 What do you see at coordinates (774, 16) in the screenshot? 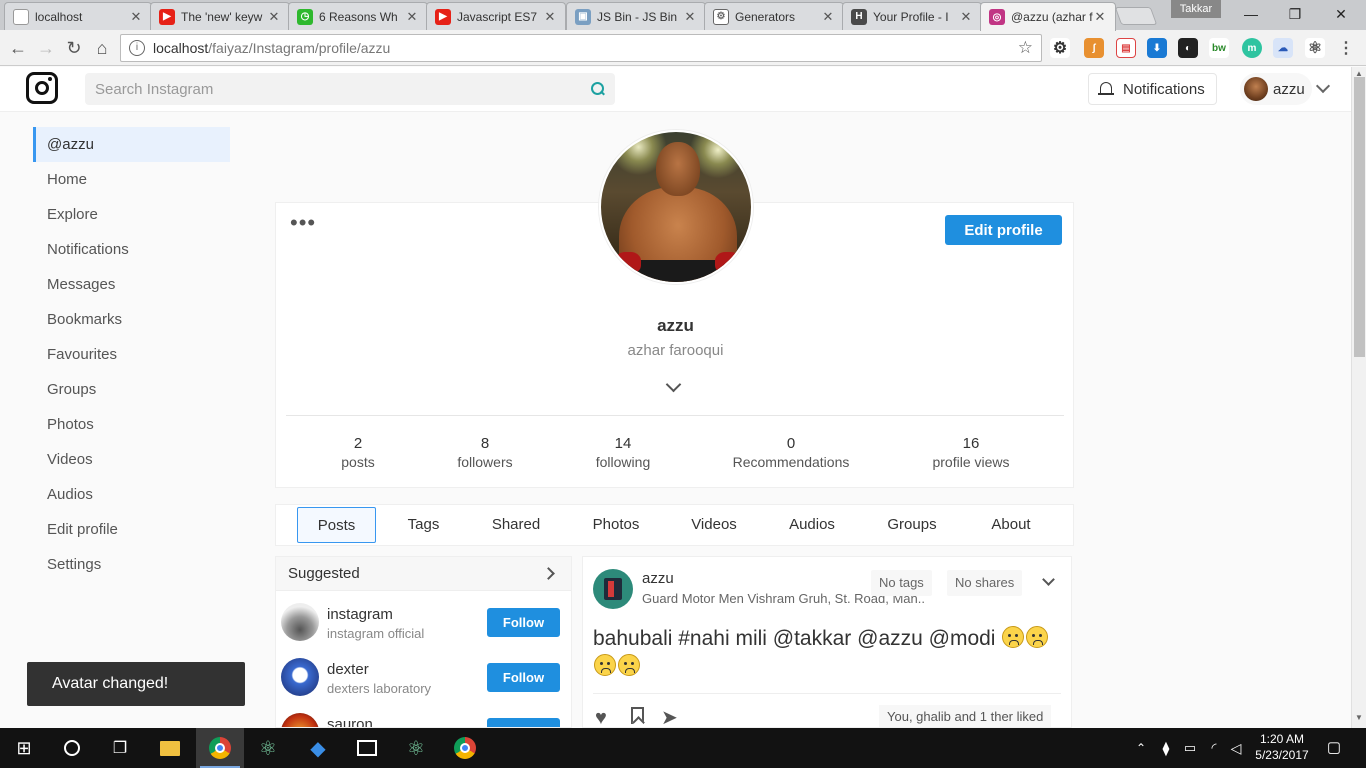
I see `browser-tab: ⚙ Generators ✕` at bounding box center [774, 16].